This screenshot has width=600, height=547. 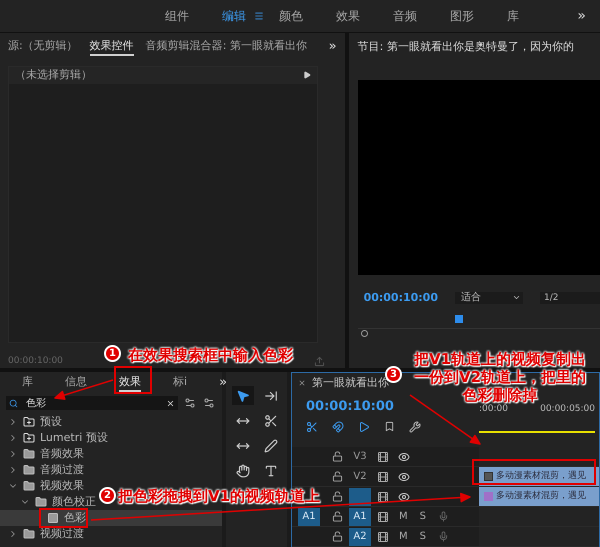 I want to click on tree-row: 音频效果, so click(x=44, y=454).